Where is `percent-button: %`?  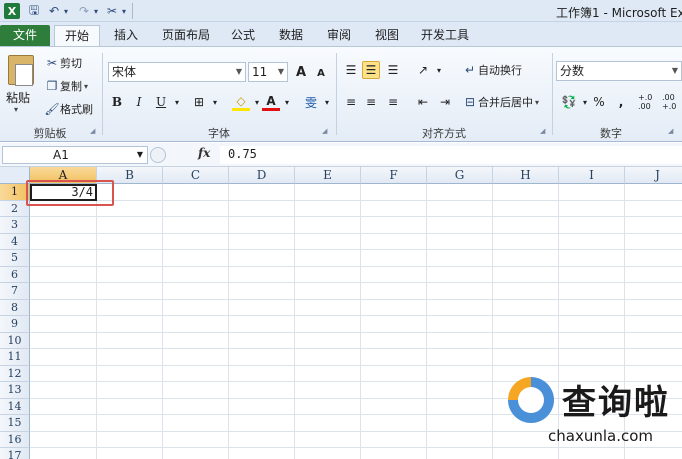
percent-button: % is located at coordinates (599, 102).